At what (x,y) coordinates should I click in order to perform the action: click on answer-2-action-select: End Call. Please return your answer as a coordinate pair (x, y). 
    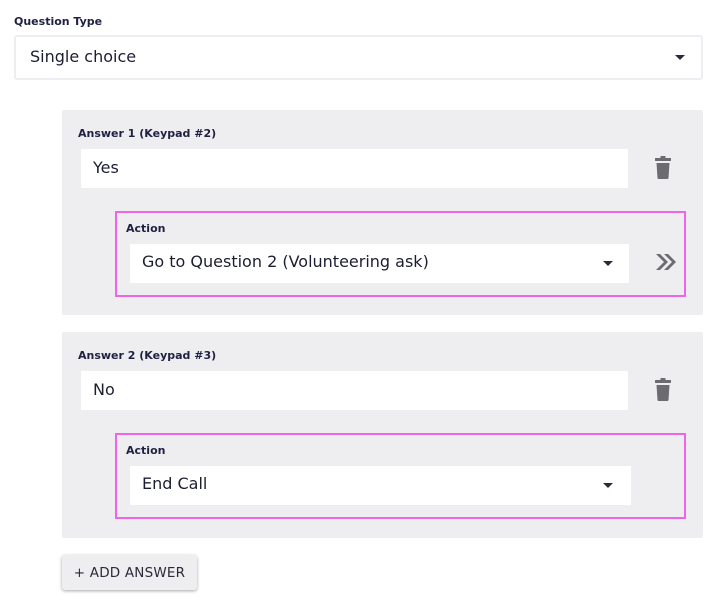
    Looking at the image, I should click on (380, 485).